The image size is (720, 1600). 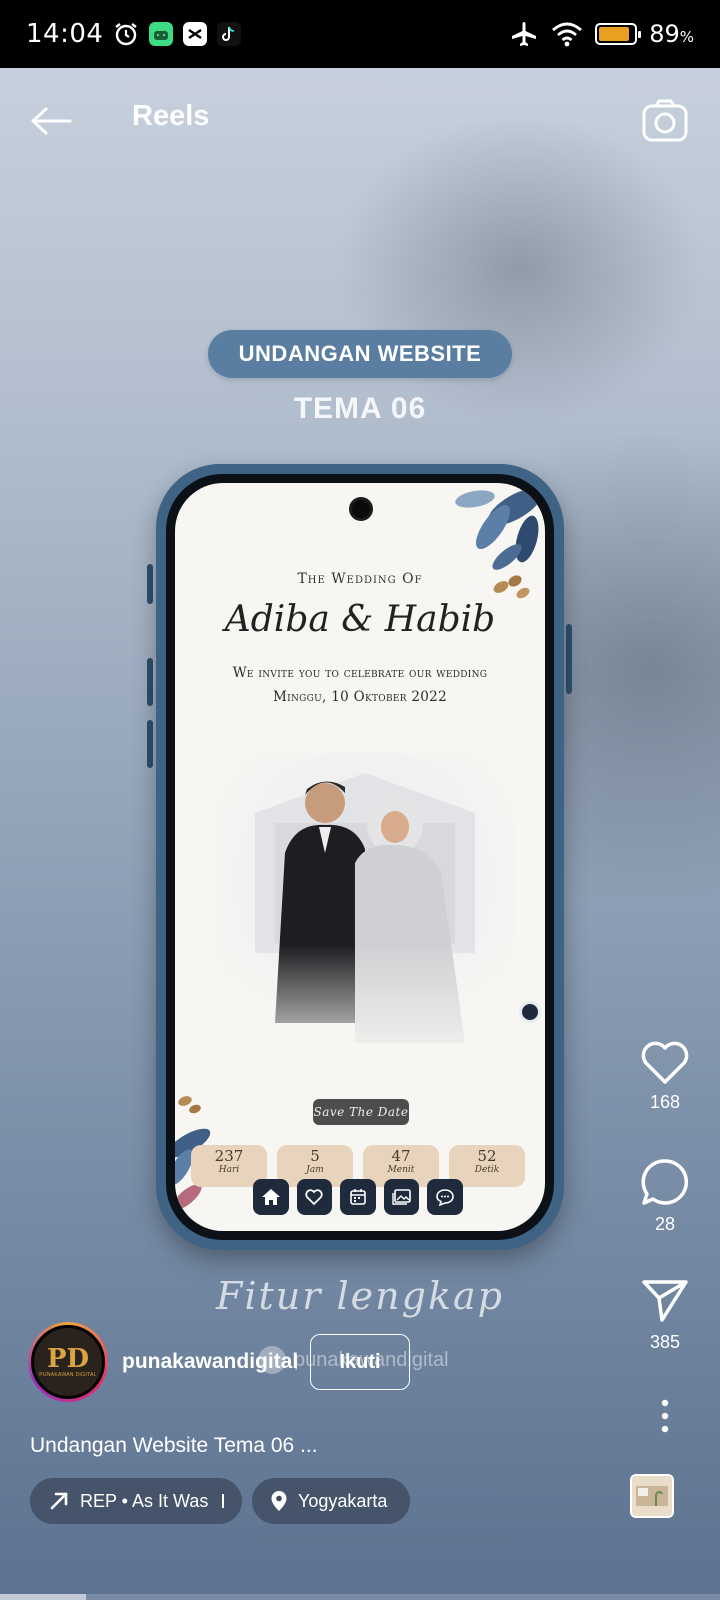 I want to click on audio-chip: REP • As It Was, so click(x=136, y=1501).